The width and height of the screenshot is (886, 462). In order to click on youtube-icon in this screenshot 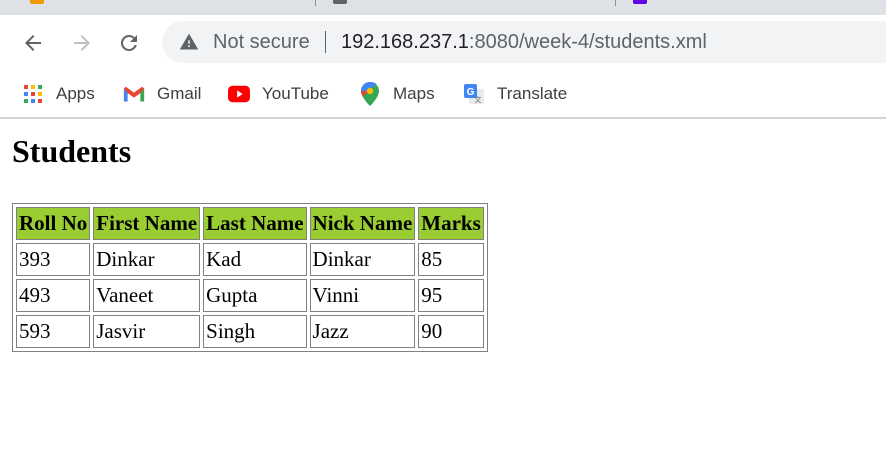, I will do `click(239, 94)`.